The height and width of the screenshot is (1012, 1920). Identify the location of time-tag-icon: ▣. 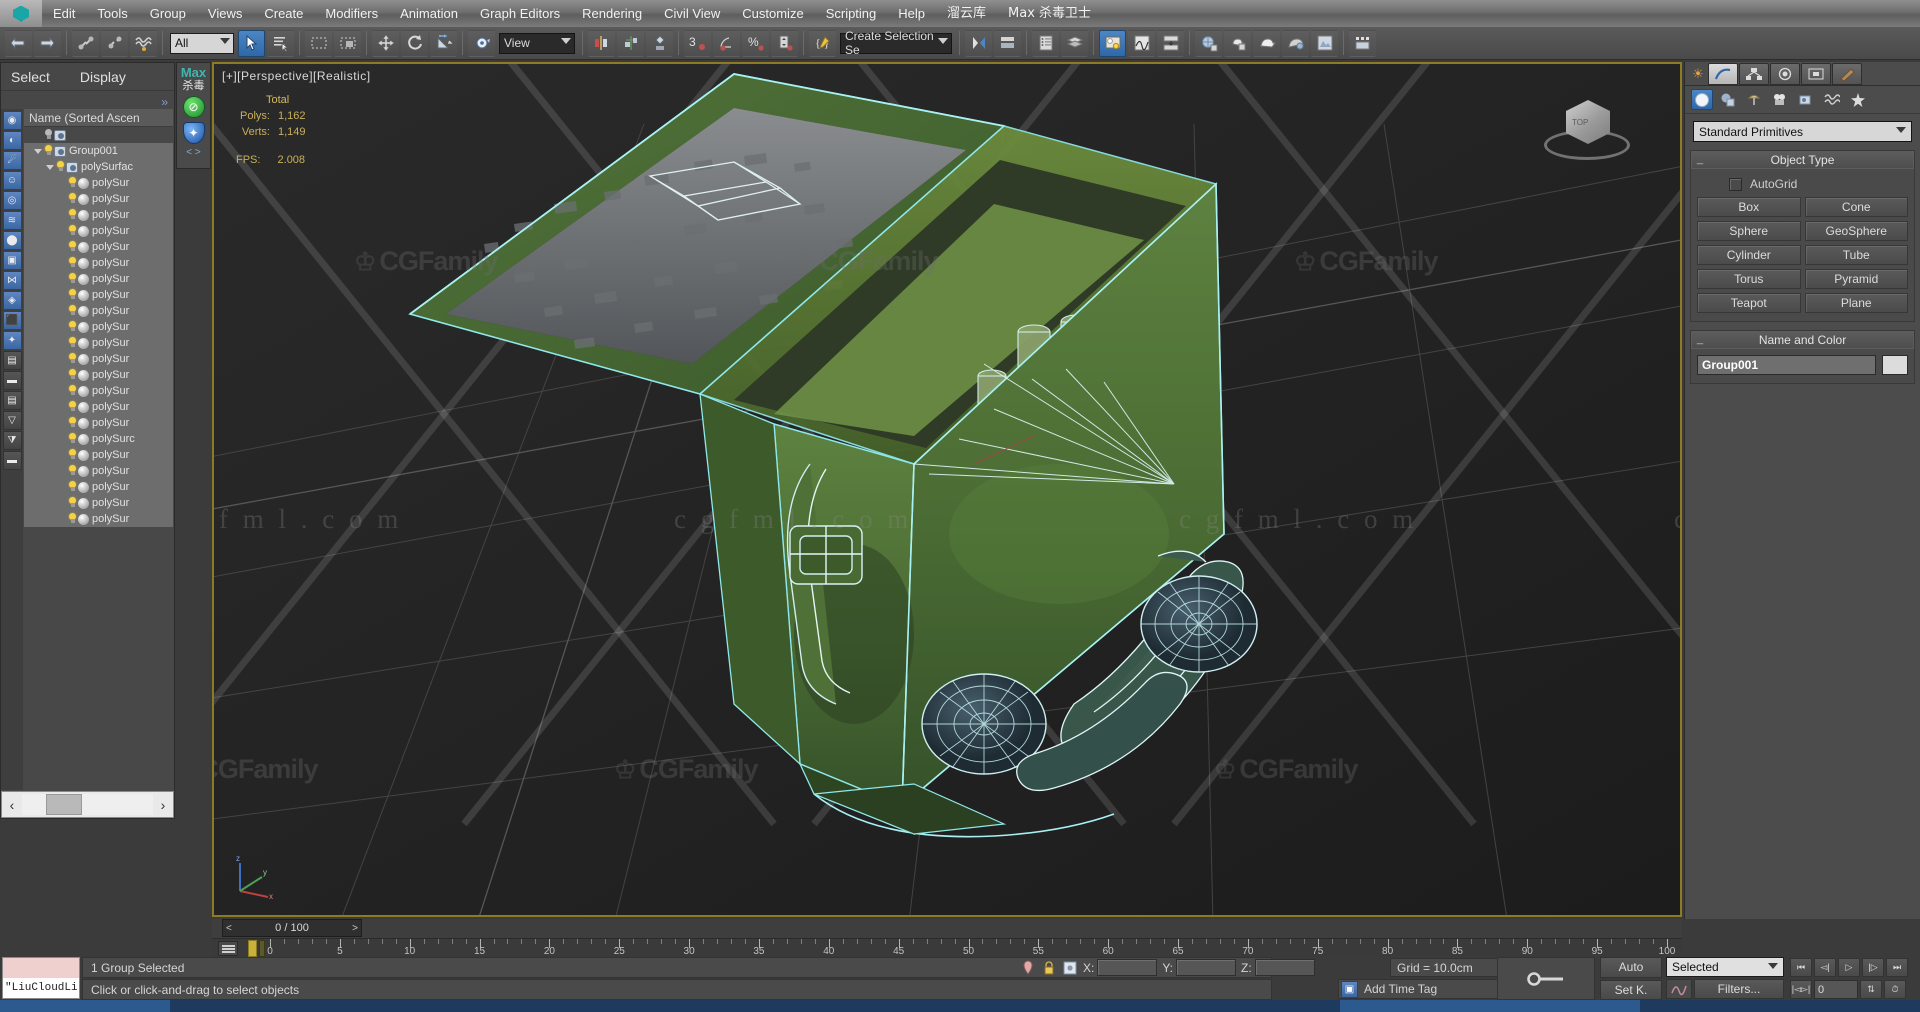
(1349, 989).